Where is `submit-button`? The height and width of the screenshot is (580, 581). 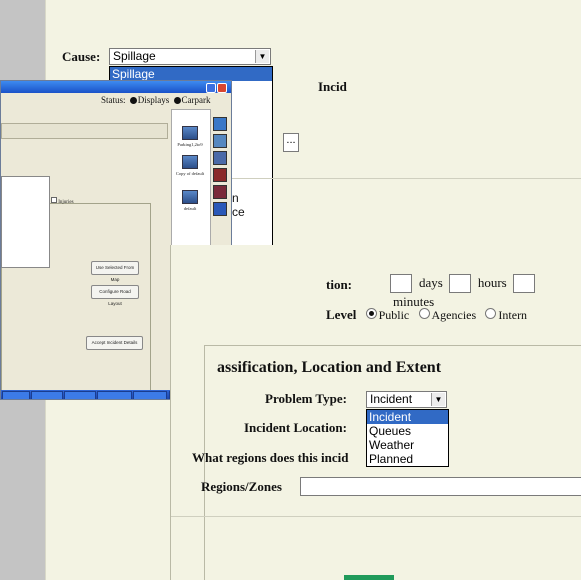
submit-button is located at coordinates (369, 577).